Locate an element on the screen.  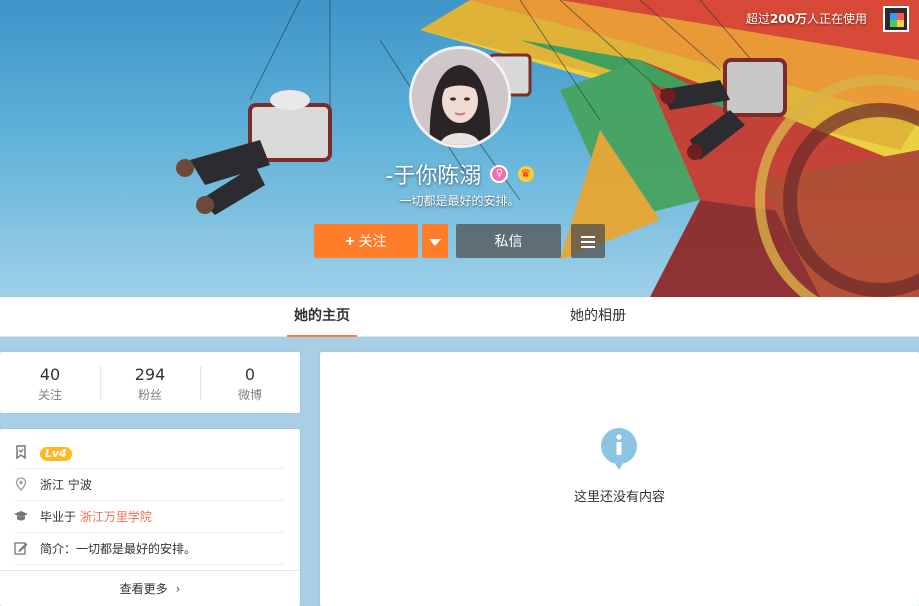
follow-dropdown-button is located at coordinates (435, 241).